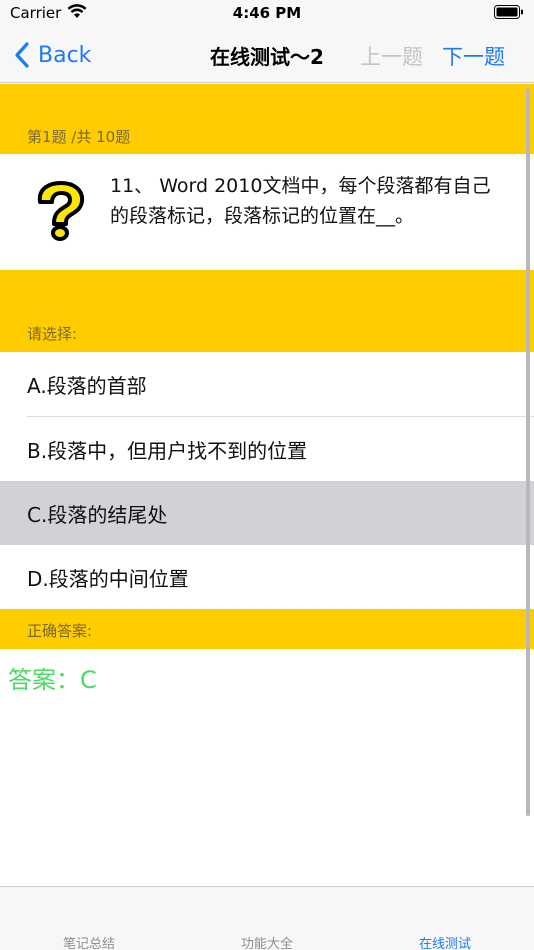  What do you see at coordinates (108, 578) in the screenshot?
I see `option-label: D.段落的中间位置` at bounding box center [108, 578].